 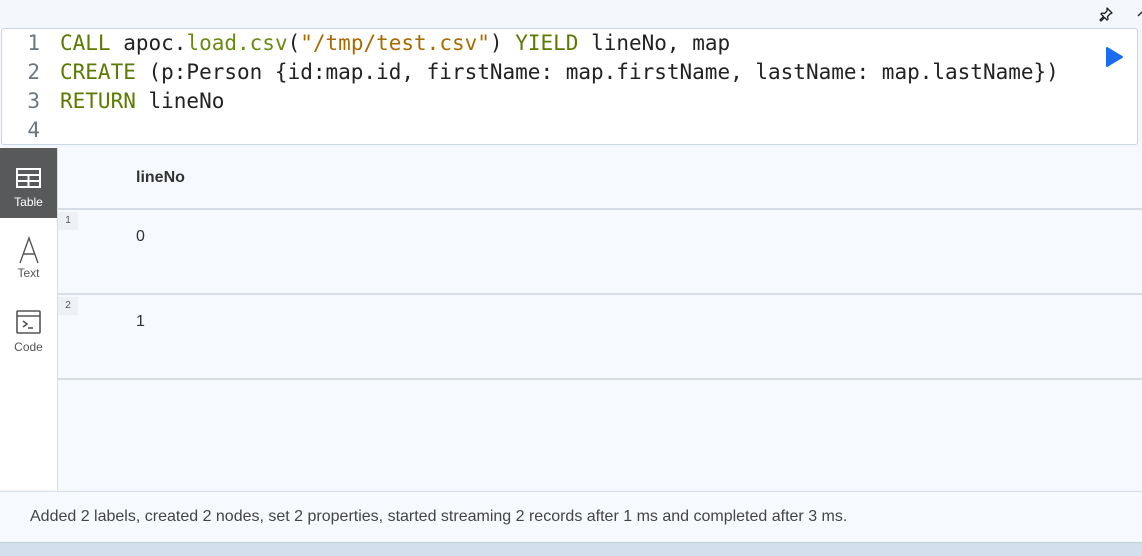 I want to click on code-token: lineNo, so click(x=180, y=101).